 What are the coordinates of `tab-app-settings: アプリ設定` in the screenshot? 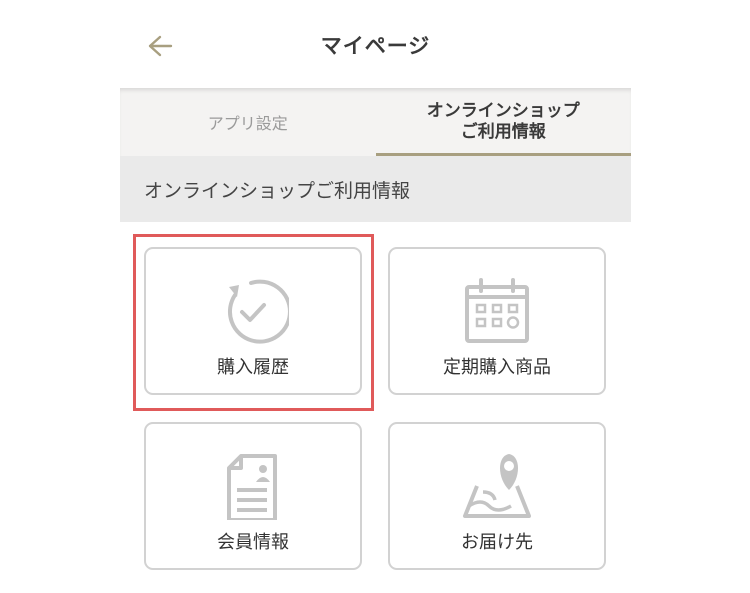 It's located at (248, 122).